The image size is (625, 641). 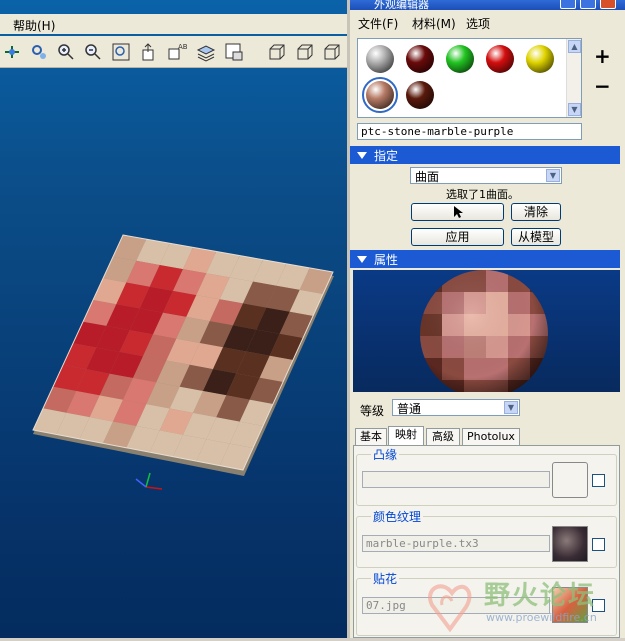 I want to click on level-select: 普通 ▼, so click(x=456, y=407).